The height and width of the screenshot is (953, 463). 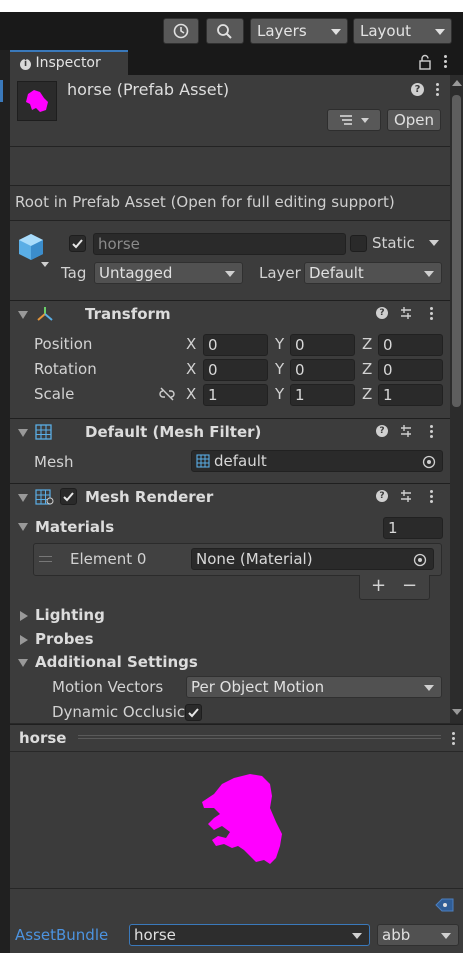 What do you see at coordinates (235, 345) in the screenshot?
I see `position-x-field: 0` at bounding box center [235, 345].